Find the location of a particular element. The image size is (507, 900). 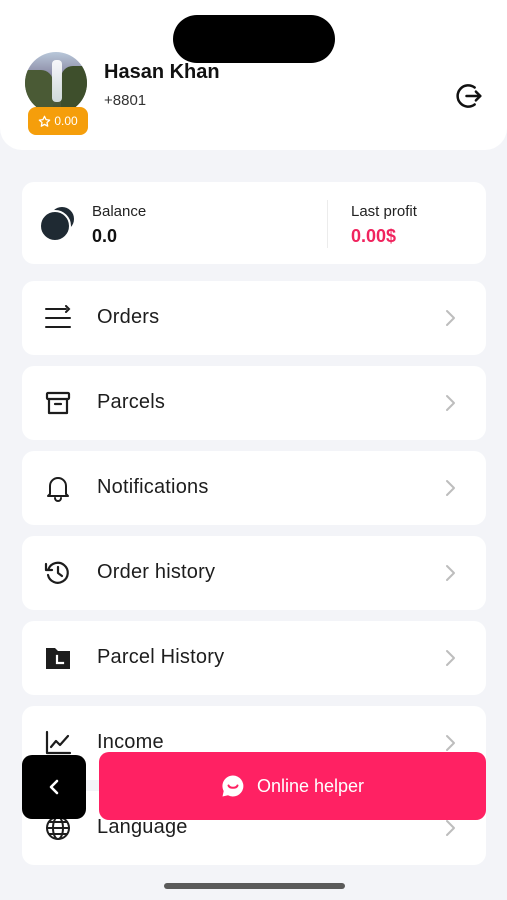

bell-icon is located at coordinates (58, 488).